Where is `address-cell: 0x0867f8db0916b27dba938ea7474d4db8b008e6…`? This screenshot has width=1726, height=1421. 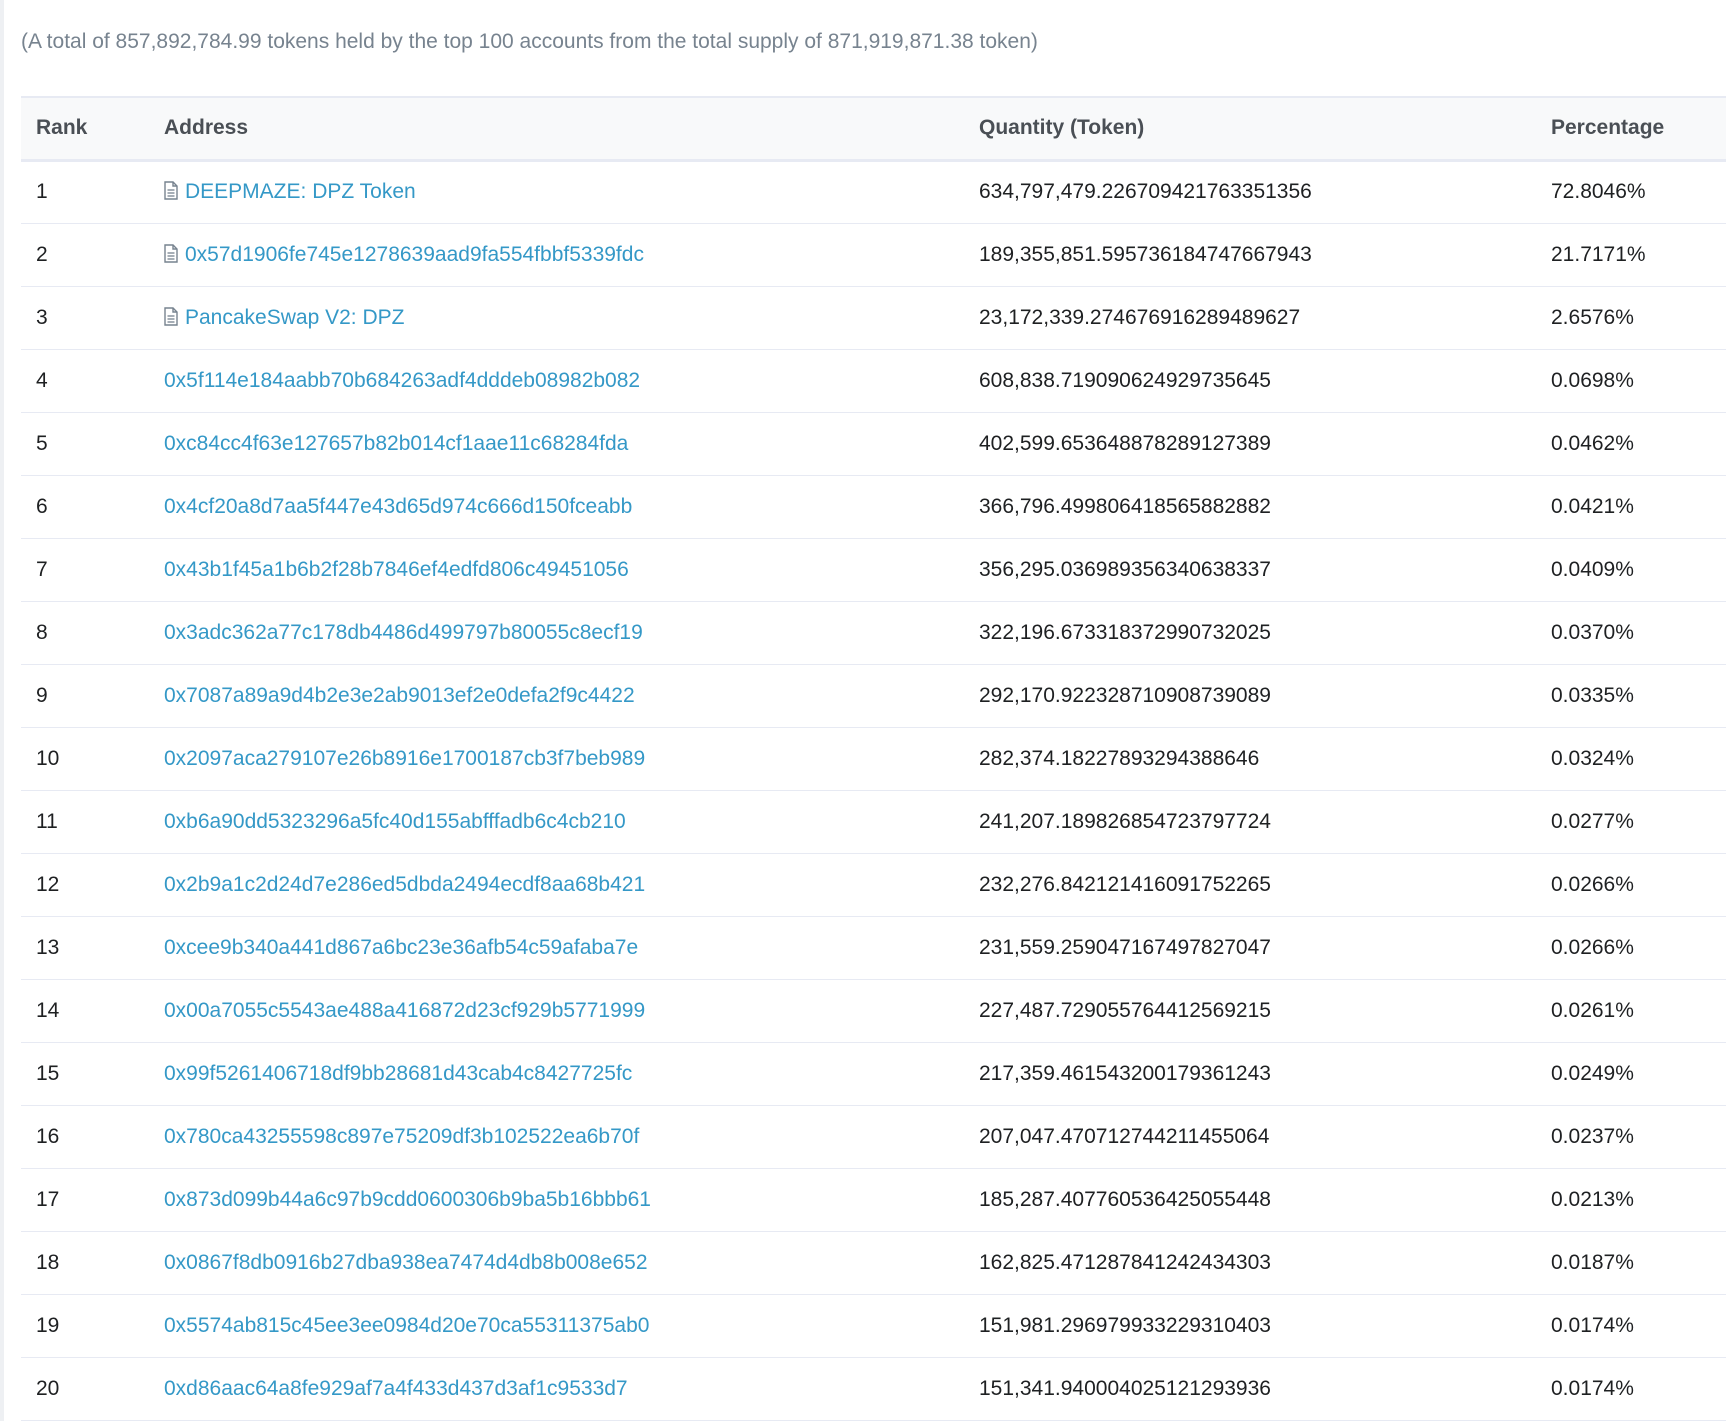
address-cell: 0x0867f8db0916b27dba938ea7474d4db8b008e6… is located at coordinates (571, 1262).